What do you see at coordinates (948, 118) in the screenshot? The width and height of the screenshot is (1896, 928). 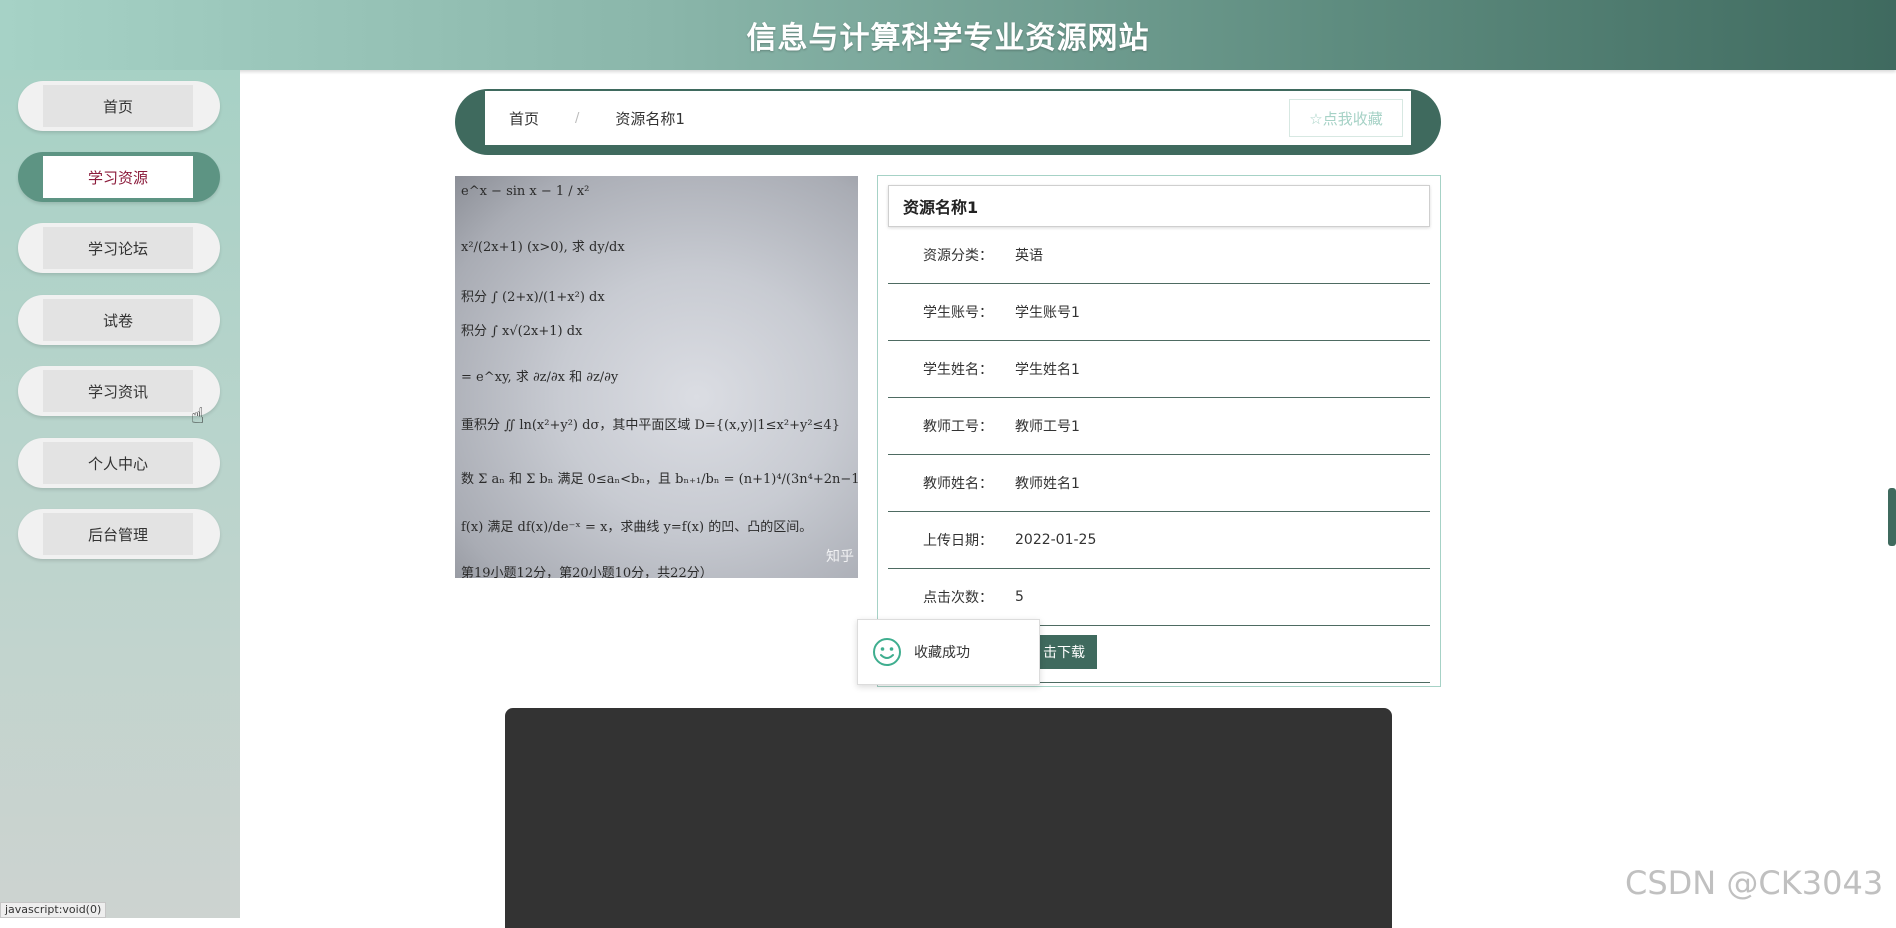 I see `breadcrumb: 首页 / 资源名称1 ☆点我收藏` at bounding box center [948, 118].